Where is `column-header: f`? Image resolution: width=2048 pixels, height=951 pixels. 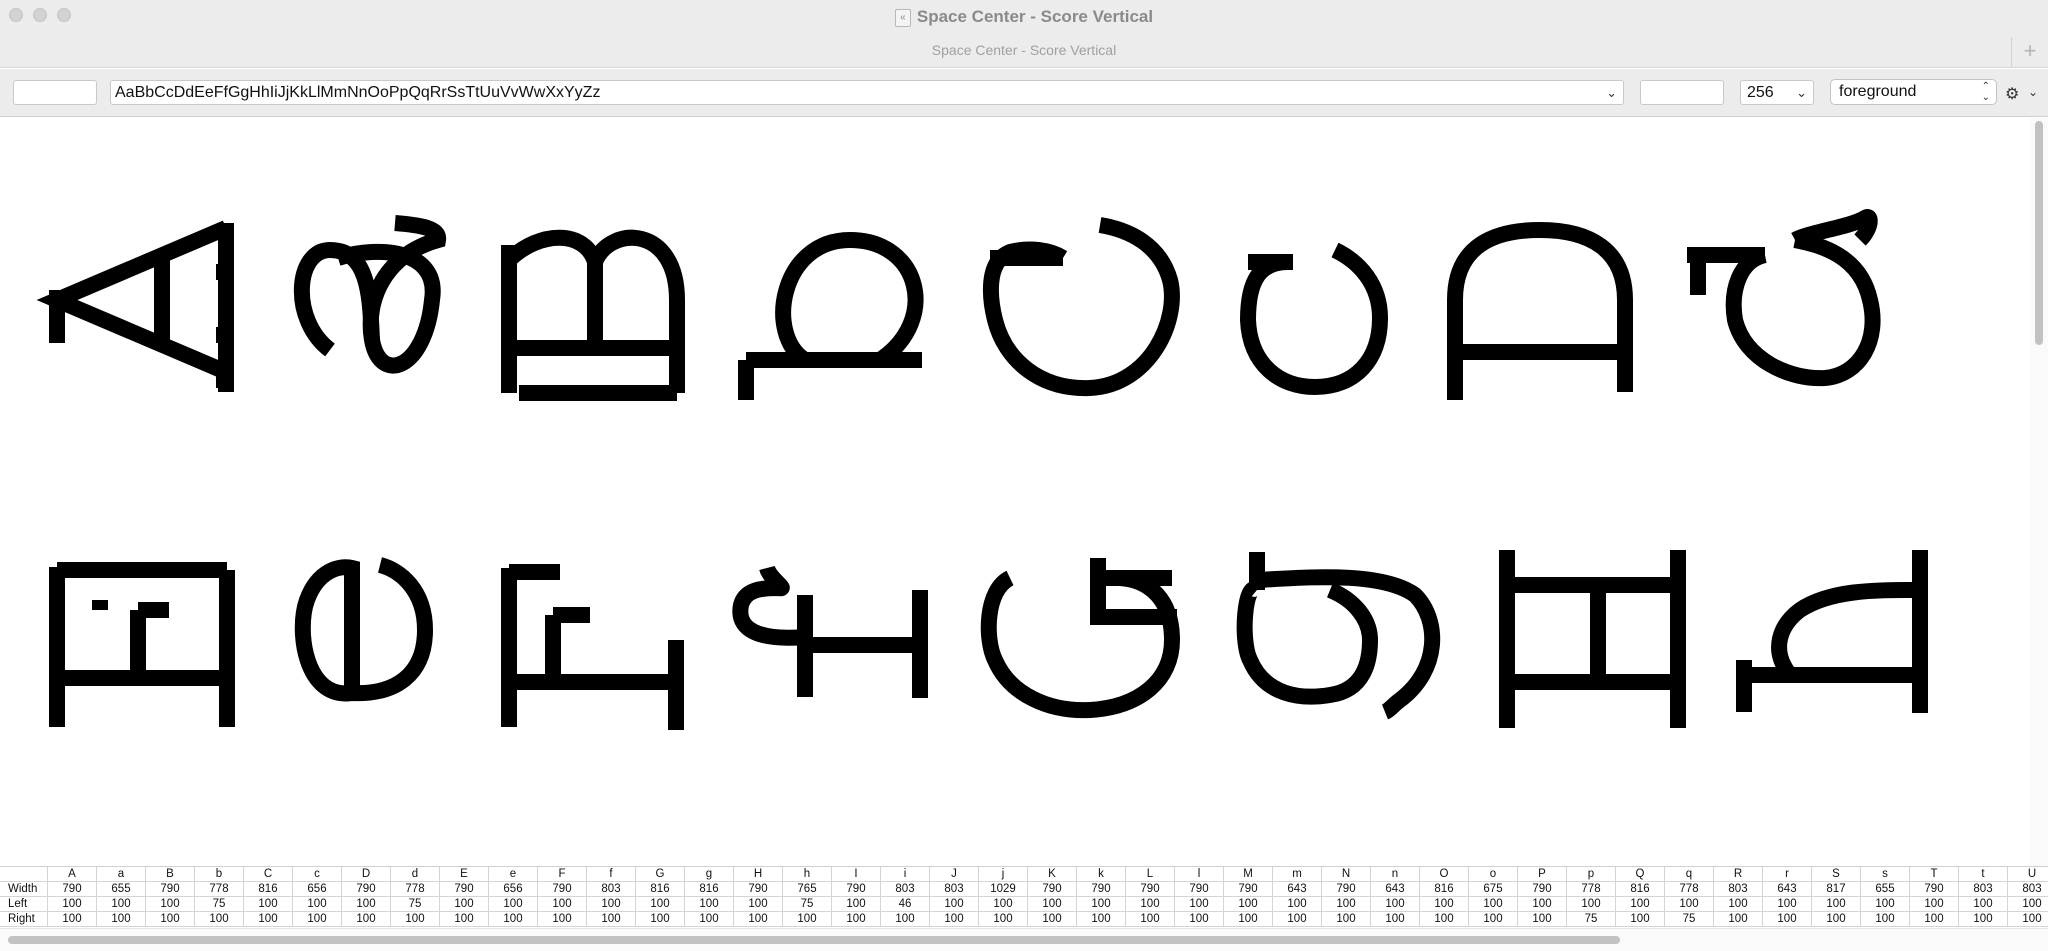
column-header: f is located at coordinates (611, 874).